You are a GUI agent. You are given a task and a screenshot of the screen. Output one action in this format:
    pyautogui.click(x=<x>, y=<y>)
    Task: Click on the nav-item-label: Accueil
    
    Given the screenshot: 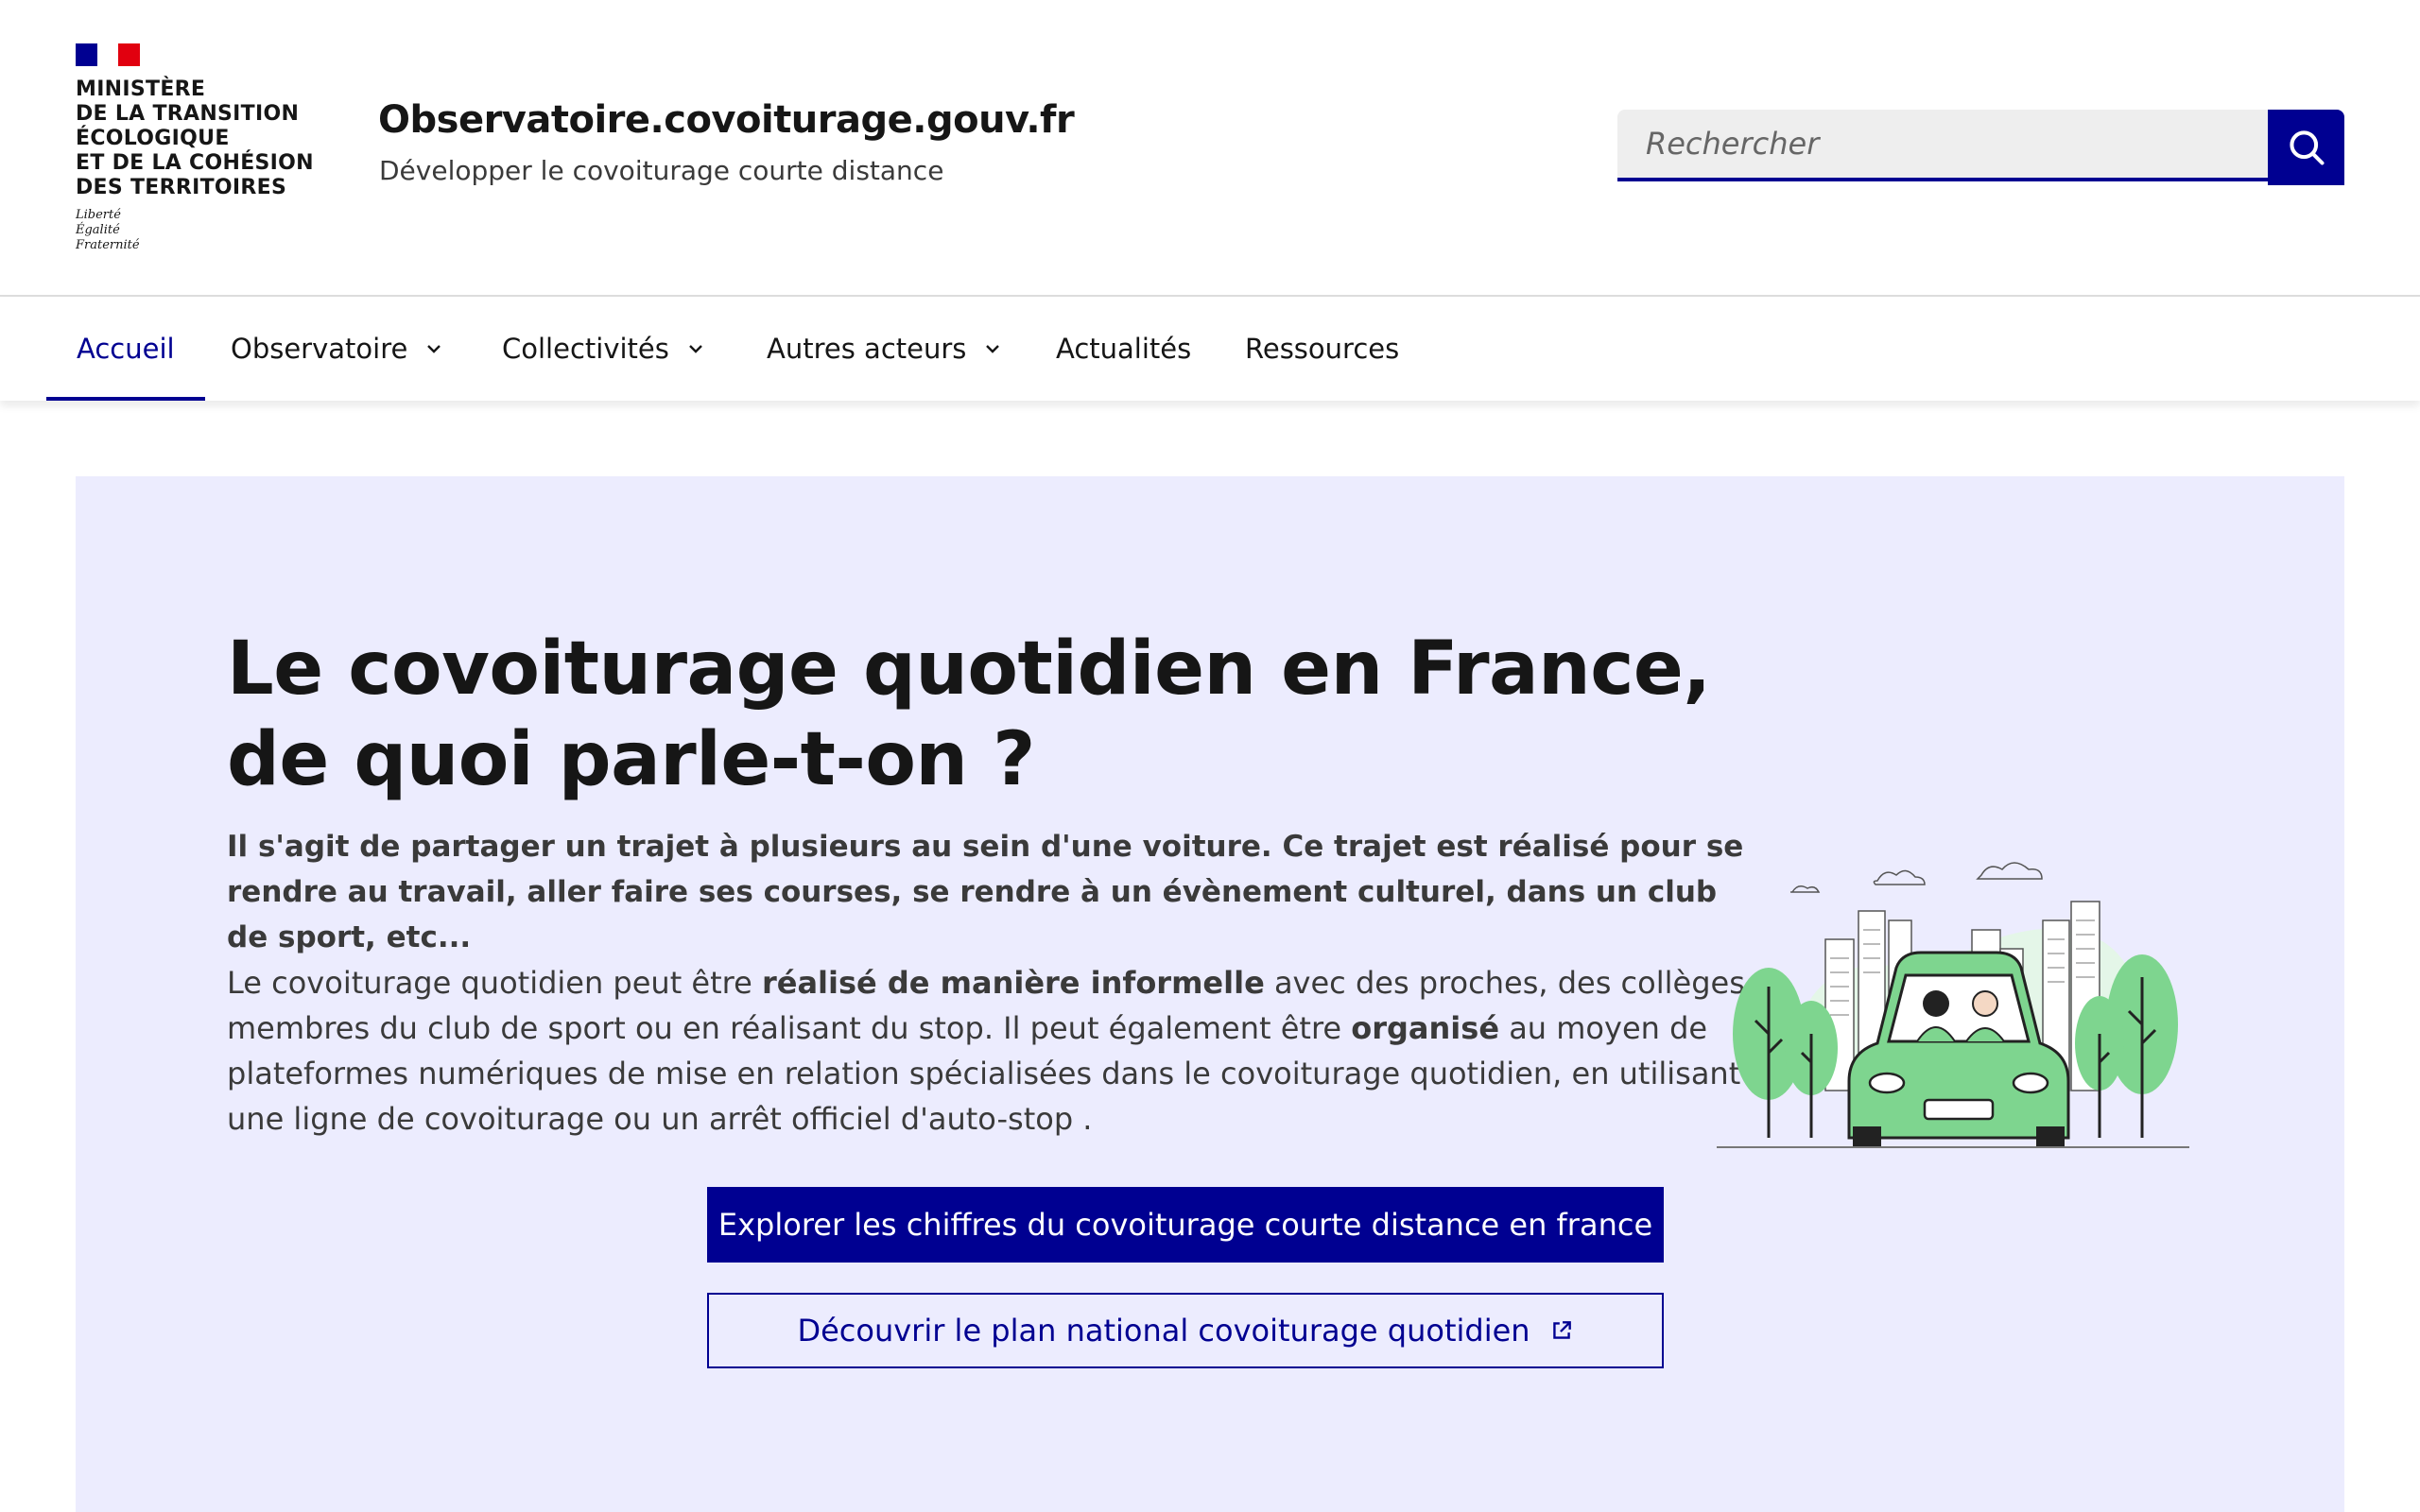 What is the action you would take?
    pyautogui.click(x=126, y=349)
    